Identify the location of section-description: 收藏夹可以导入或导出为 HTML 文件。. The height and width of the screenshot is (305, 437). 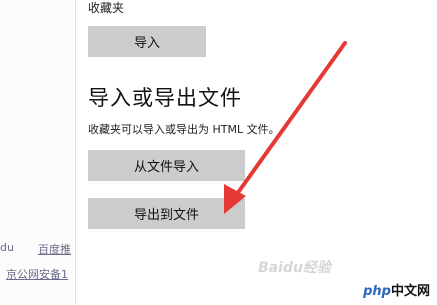
(184, 129).